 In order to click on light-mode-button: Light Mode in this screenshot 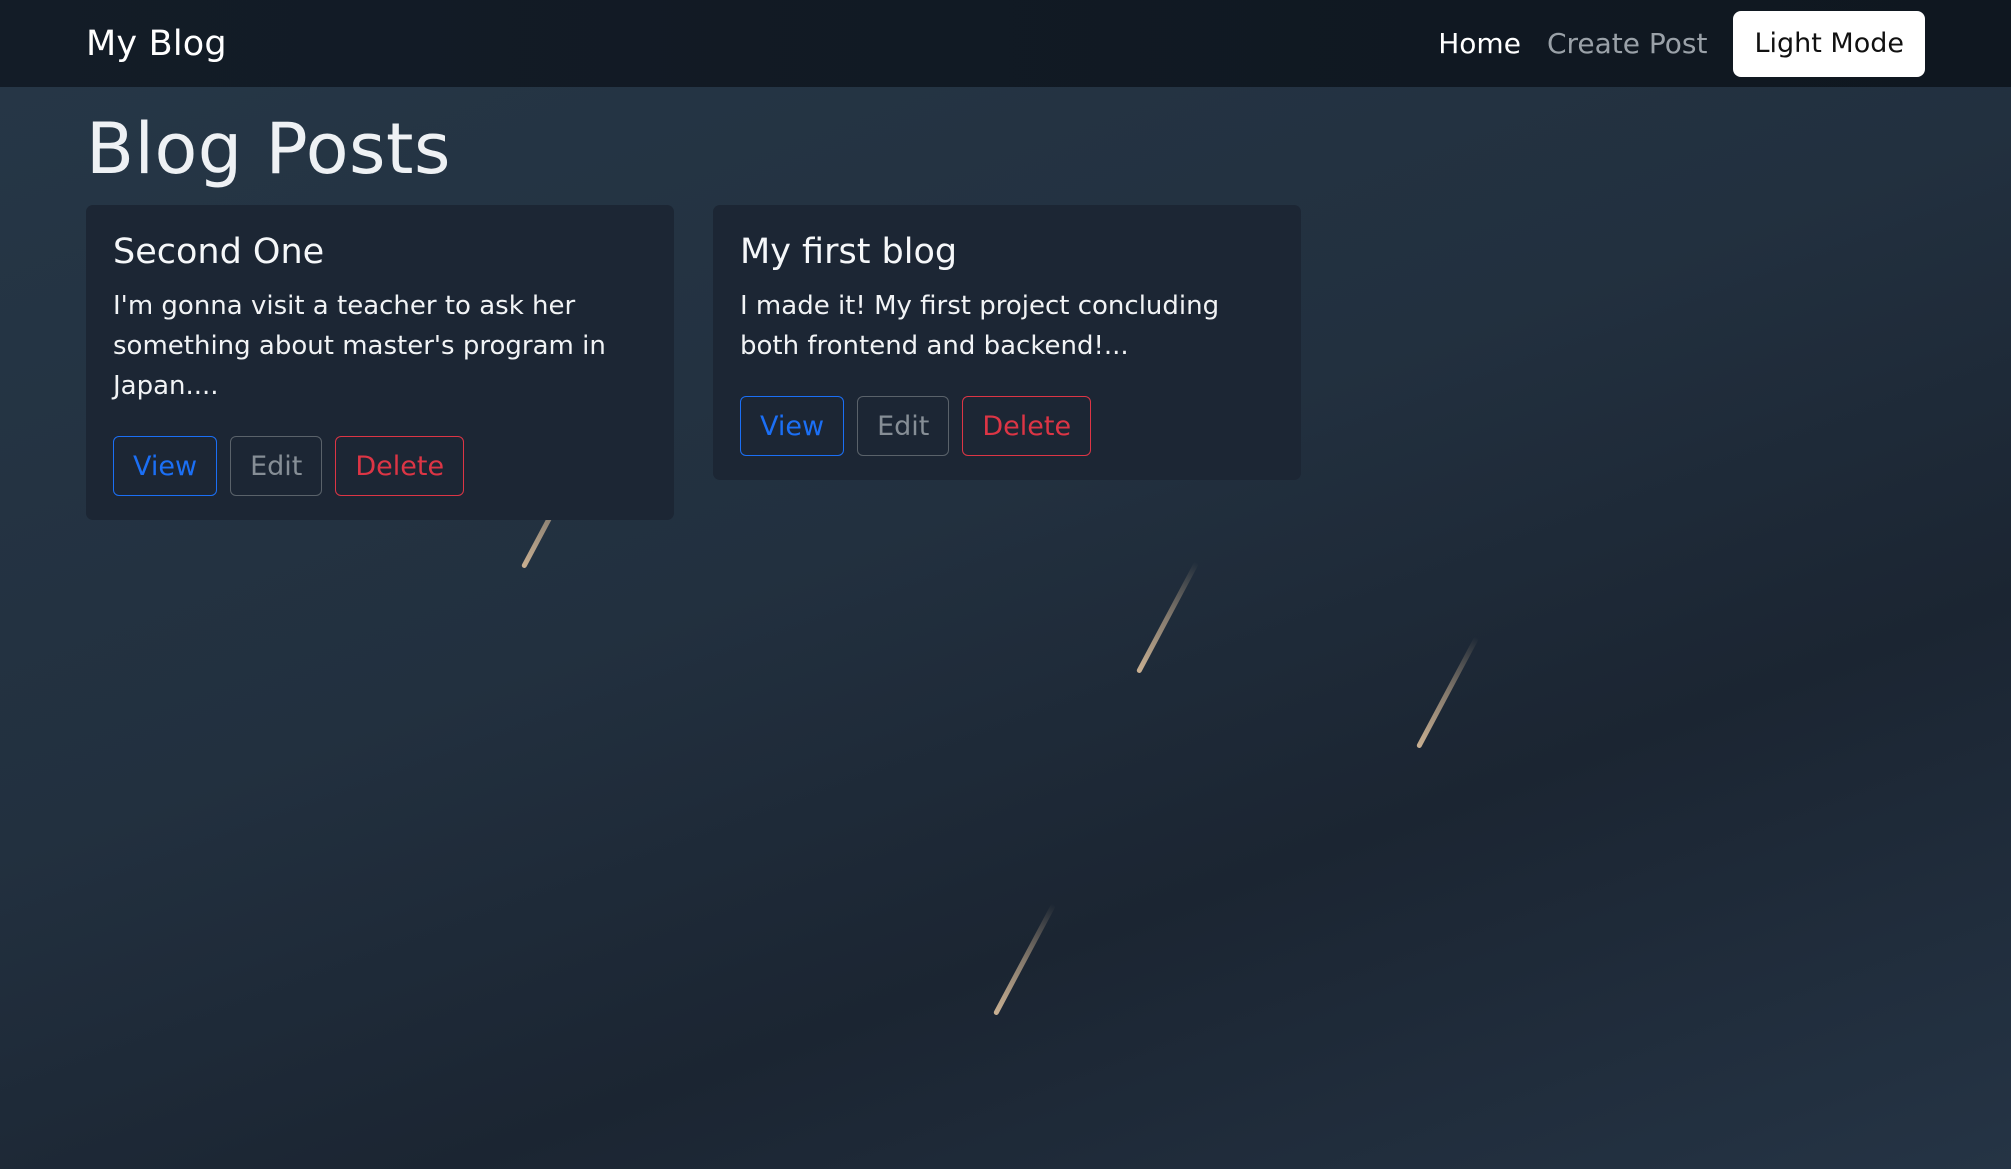, I will do `click(1829, 43)`.